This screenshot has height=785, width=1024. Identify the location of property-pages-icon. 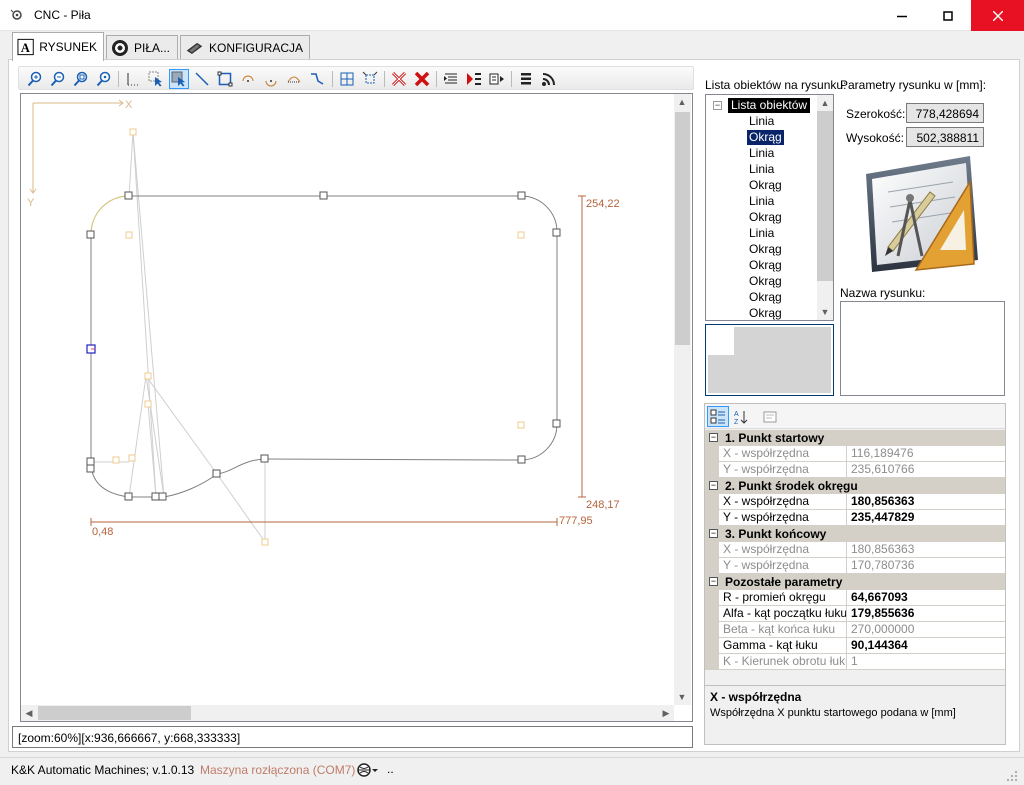
(770, 416).